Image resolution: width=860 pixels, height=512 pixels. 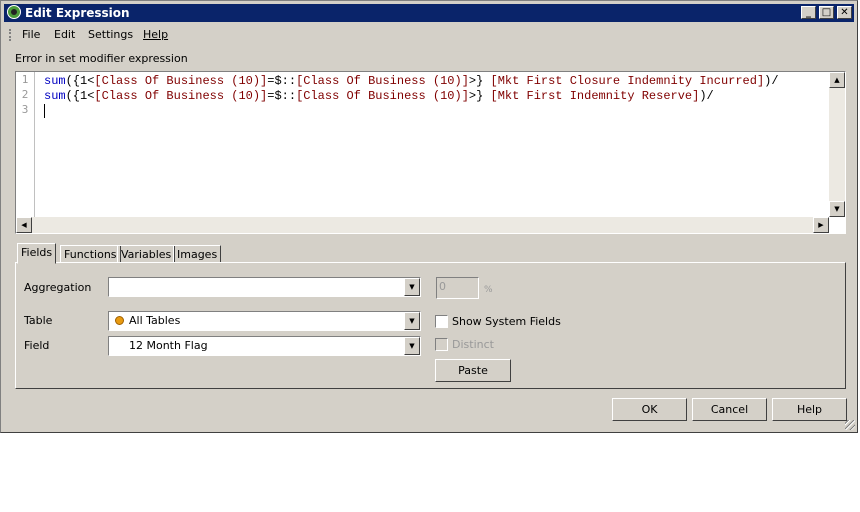 What do you see at coordinates (155, 320) in the screenshot?
I see `table-value: All Tables` at bounding box center [155, 320].